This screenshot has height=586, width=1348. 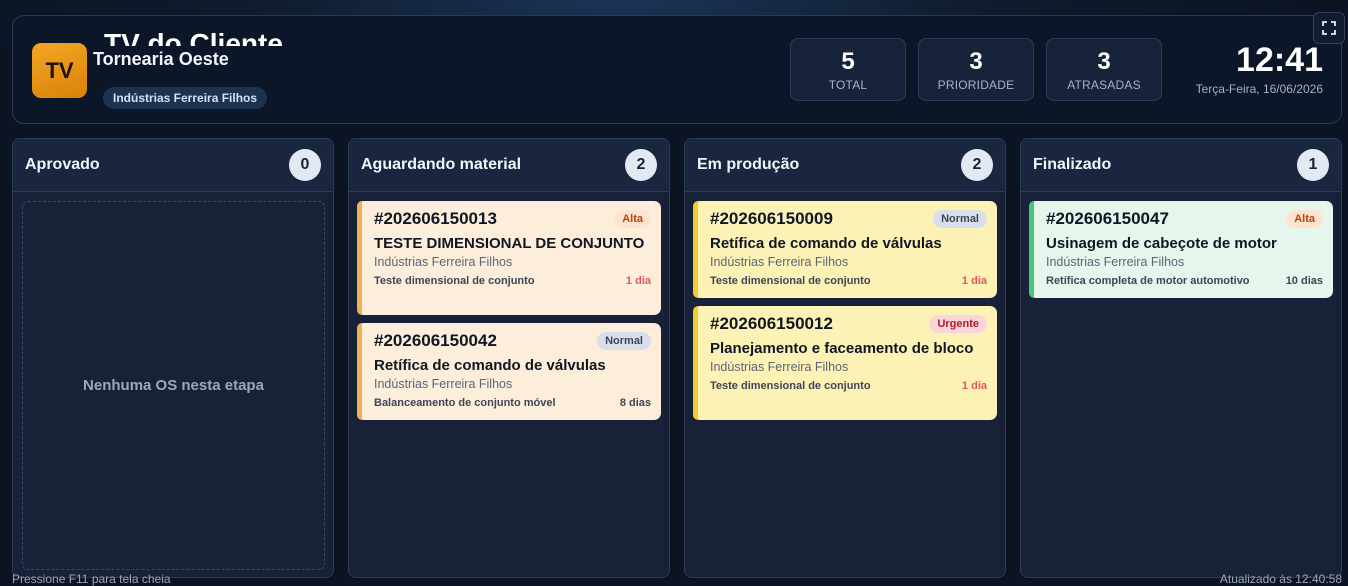 What do you see at coordinates (59, 70) in the screenshot?
I see `tv-logo: TV` at bounding box center [59, 70].